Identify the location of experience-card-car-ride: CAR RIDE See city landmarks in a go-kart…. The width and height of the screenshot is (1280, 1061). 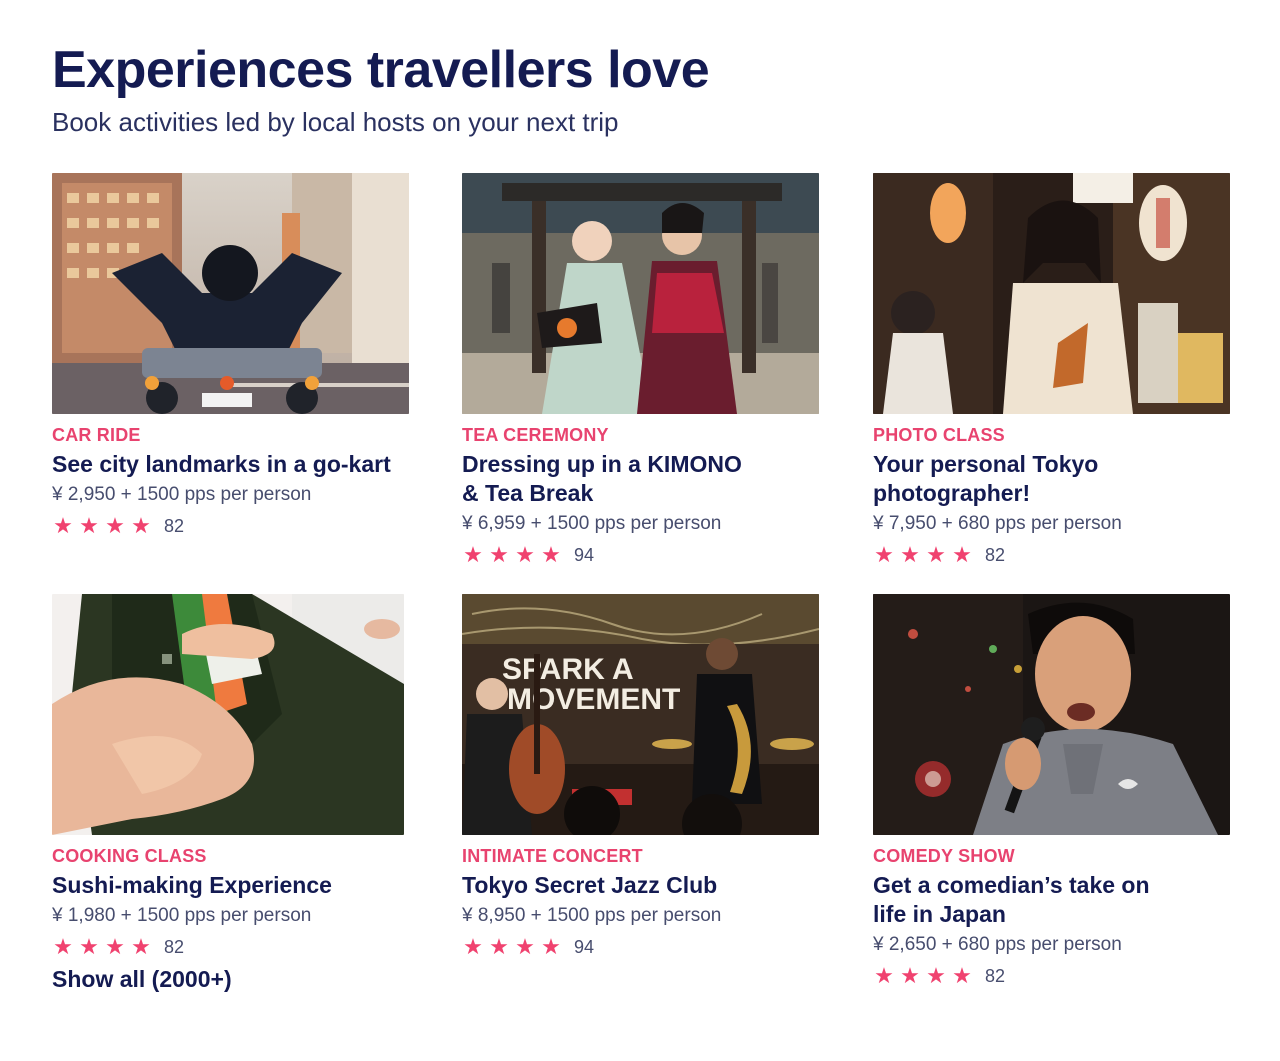
(230, 356).